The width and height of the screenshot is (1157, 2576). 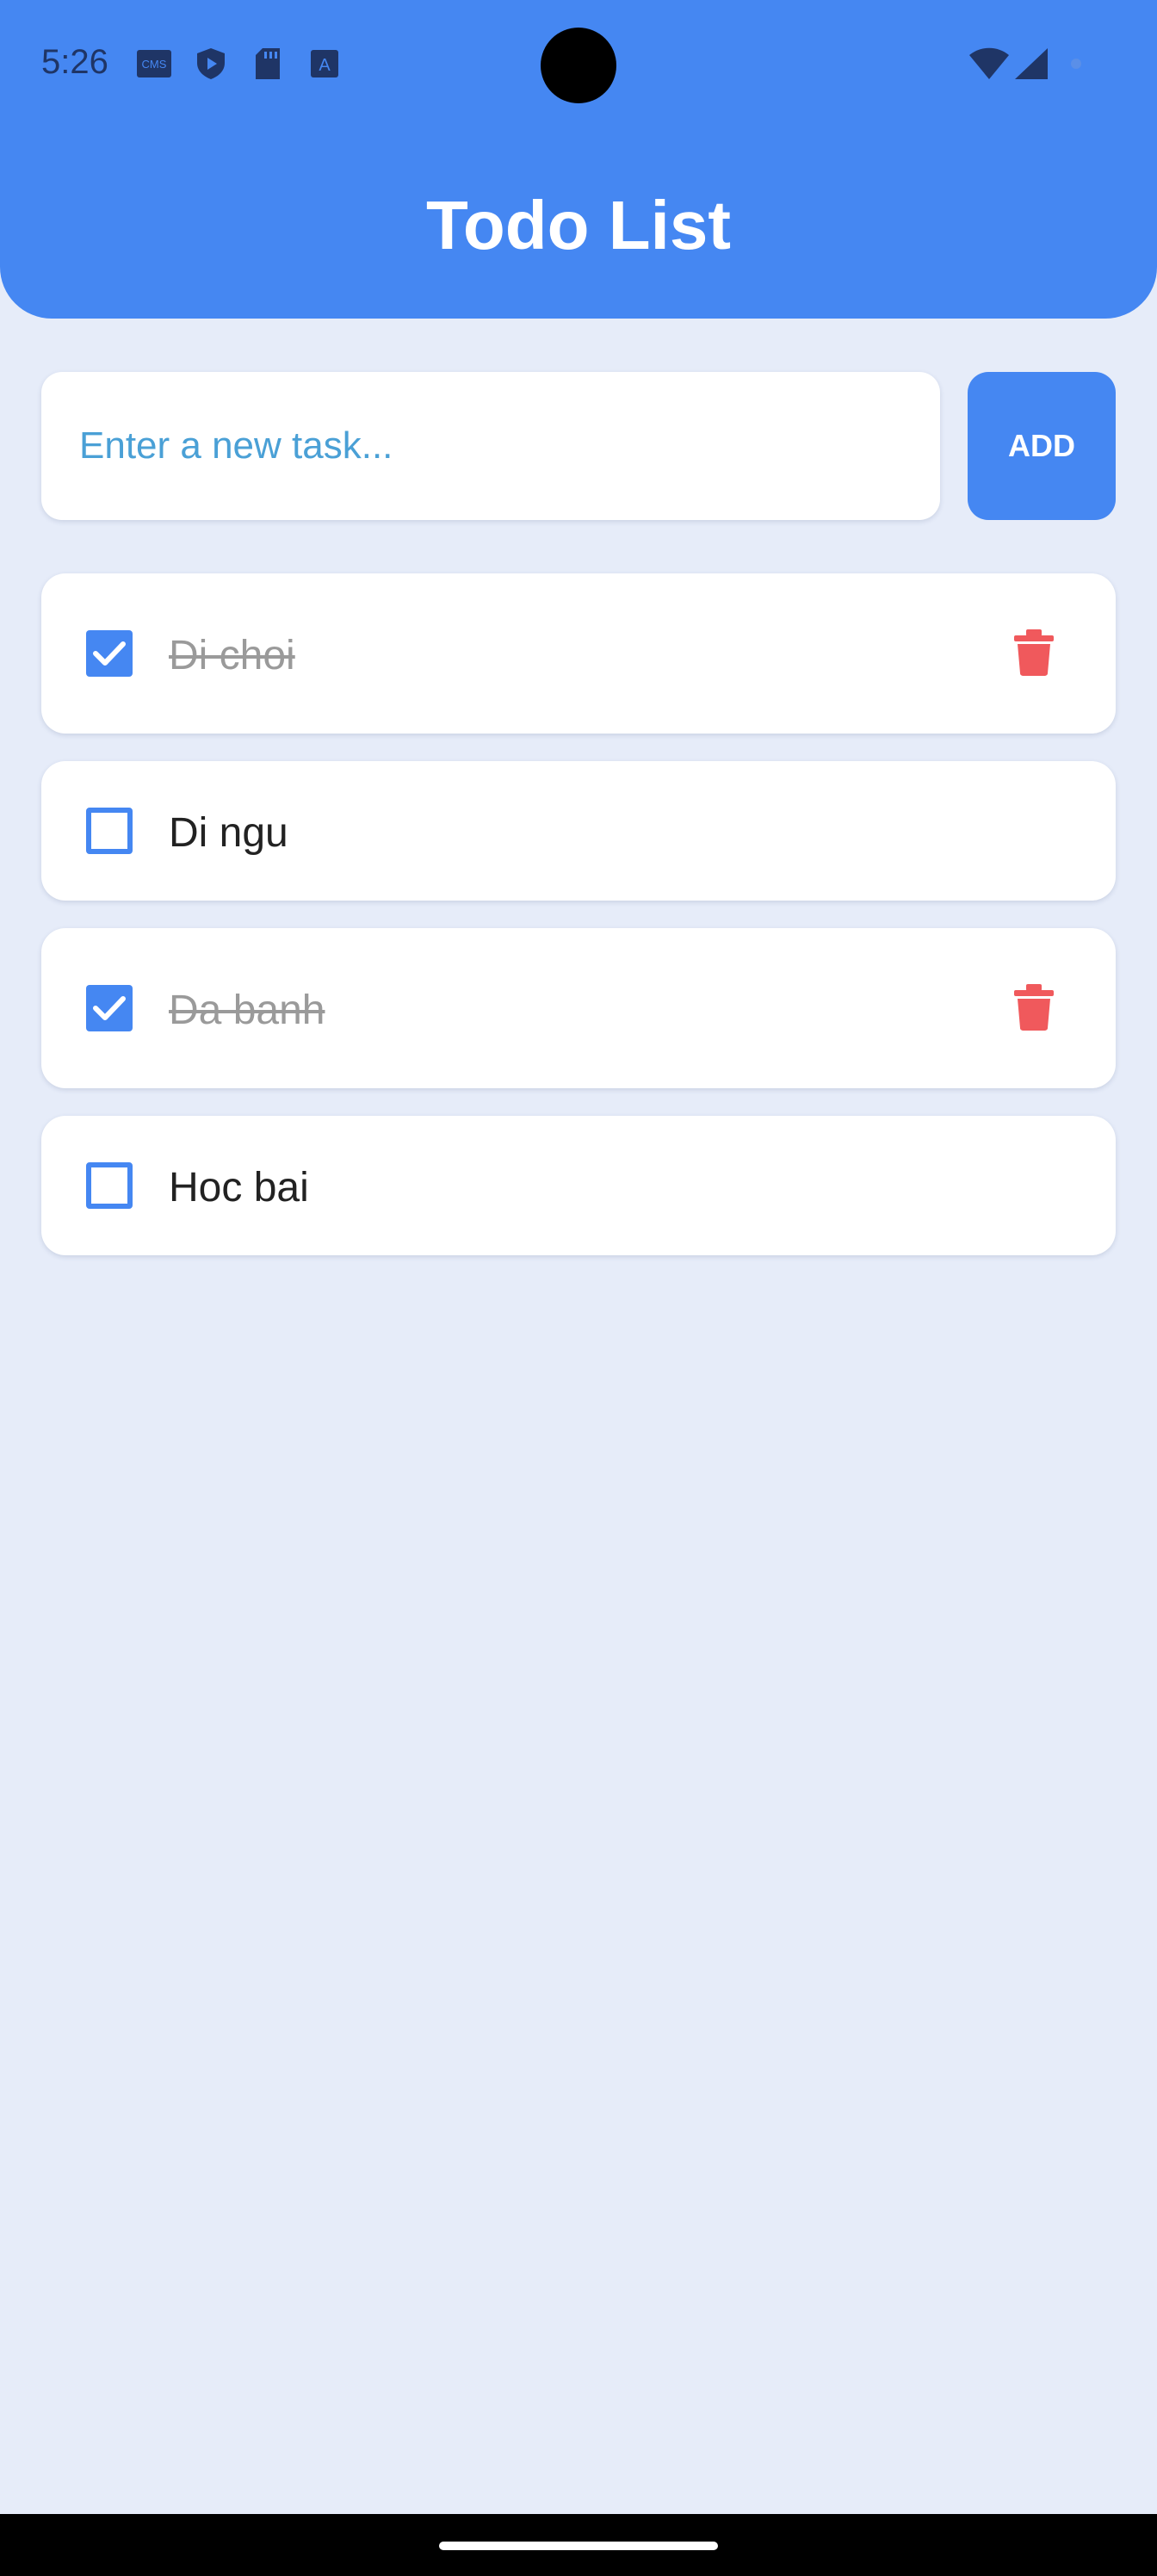 I want to click on svg-text: CMS, so click(x=154, y=64).